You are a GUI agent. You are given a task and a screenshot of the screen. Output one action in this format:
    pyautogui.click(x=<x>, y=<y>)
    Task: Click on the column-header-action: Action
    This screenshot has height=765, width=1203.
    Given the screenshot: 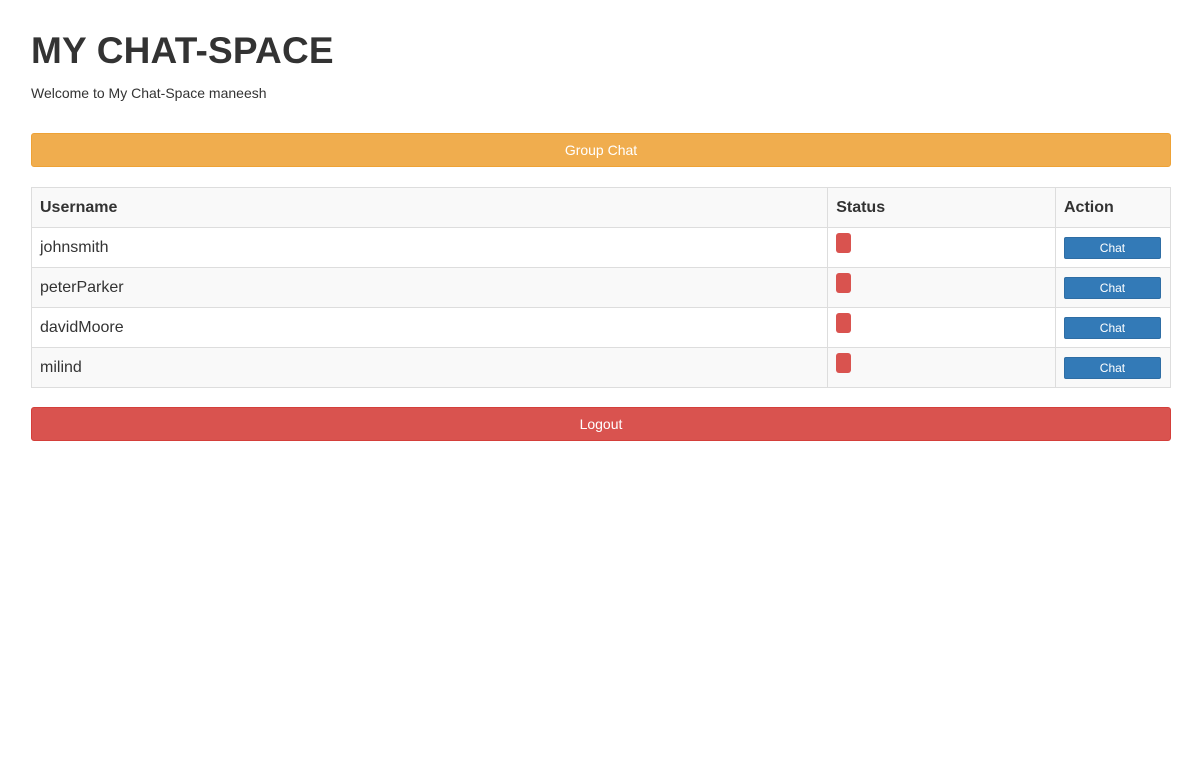 What is the action you would take?
    pyautogui.click(x=1113, y=207)
    